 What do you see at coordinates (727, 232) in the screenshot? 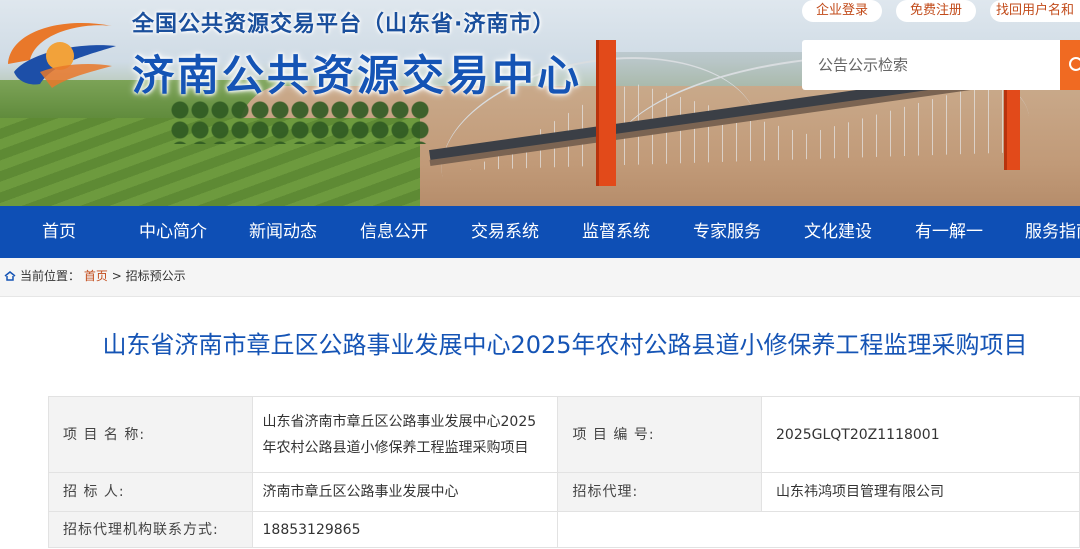
I see `nav-item-expert-services: 专家服务` at bounding box center [727, 232].